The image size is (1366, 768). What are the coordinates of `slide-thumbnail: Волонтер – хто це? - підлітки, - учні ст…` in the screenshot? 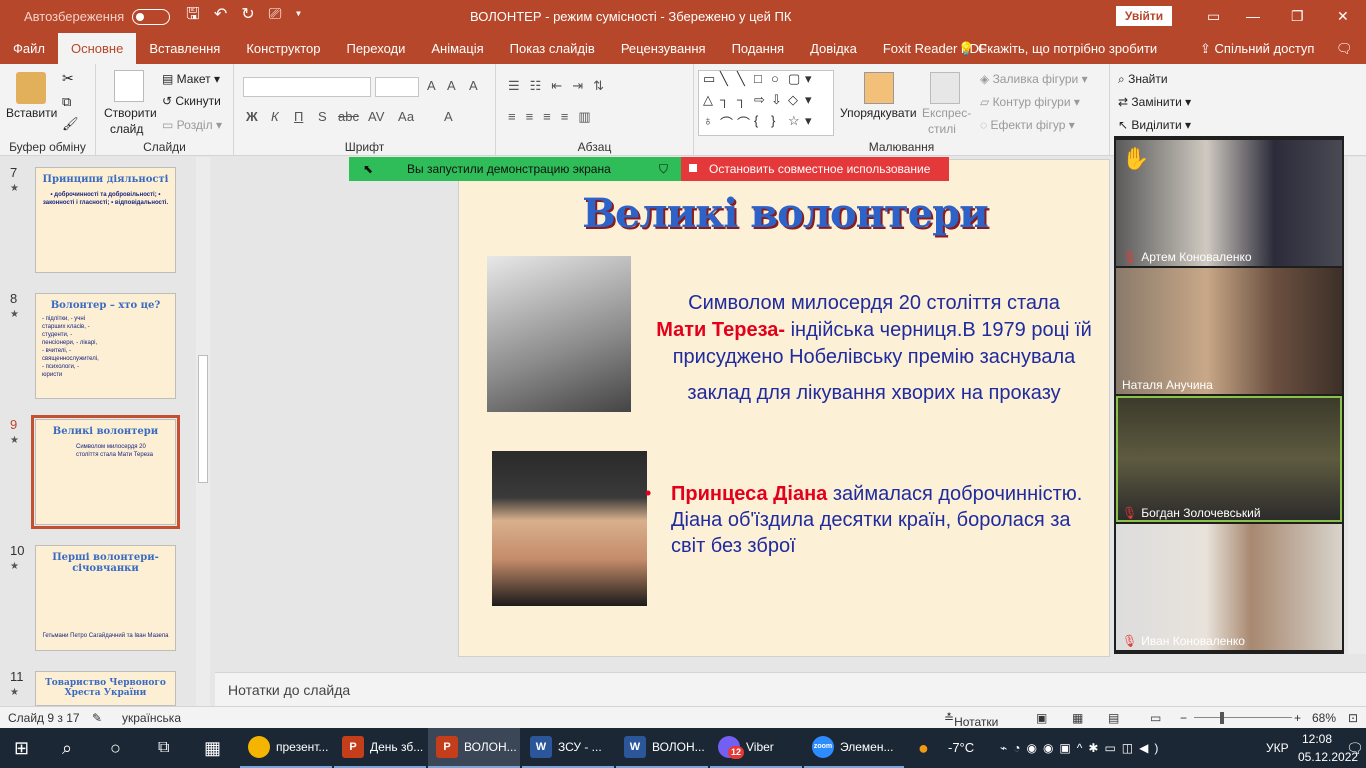 It's located at (105, 346).